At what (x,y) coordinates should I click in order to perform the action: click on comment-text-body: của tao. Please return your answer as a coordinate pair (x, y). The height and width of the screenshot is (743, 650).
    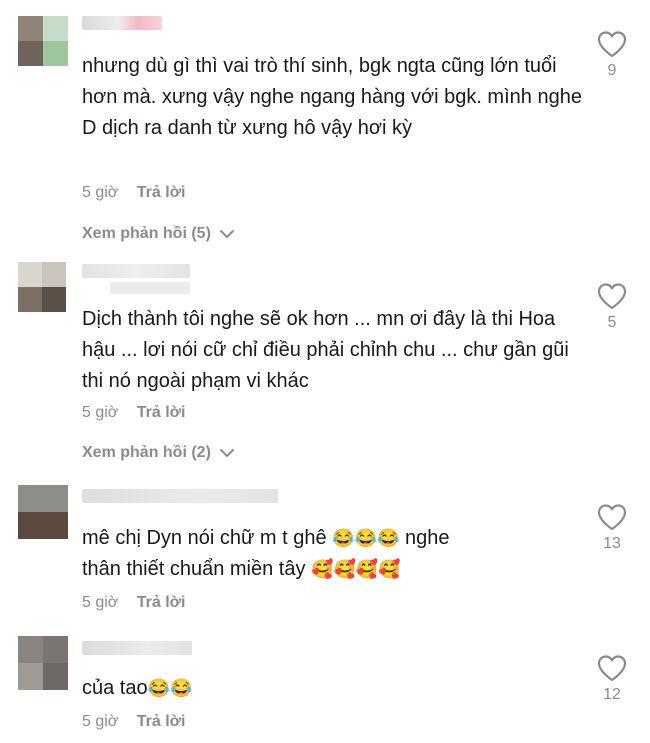
    Looking at the image, I should click on (115, 688).